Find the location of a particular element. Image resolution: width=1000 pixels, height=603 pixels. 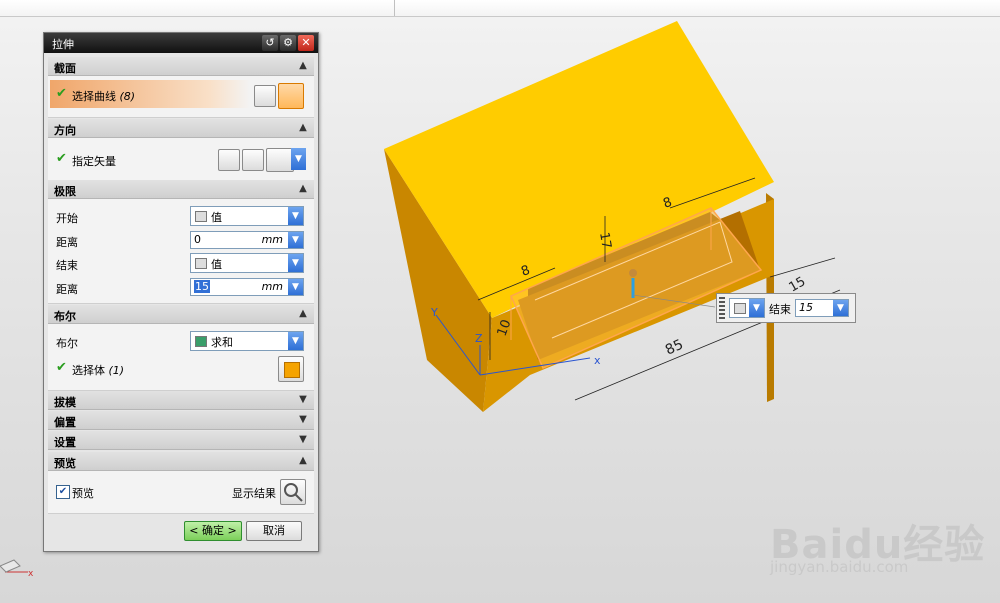

drag-handle-sphere is located at coordinates (633, 273).